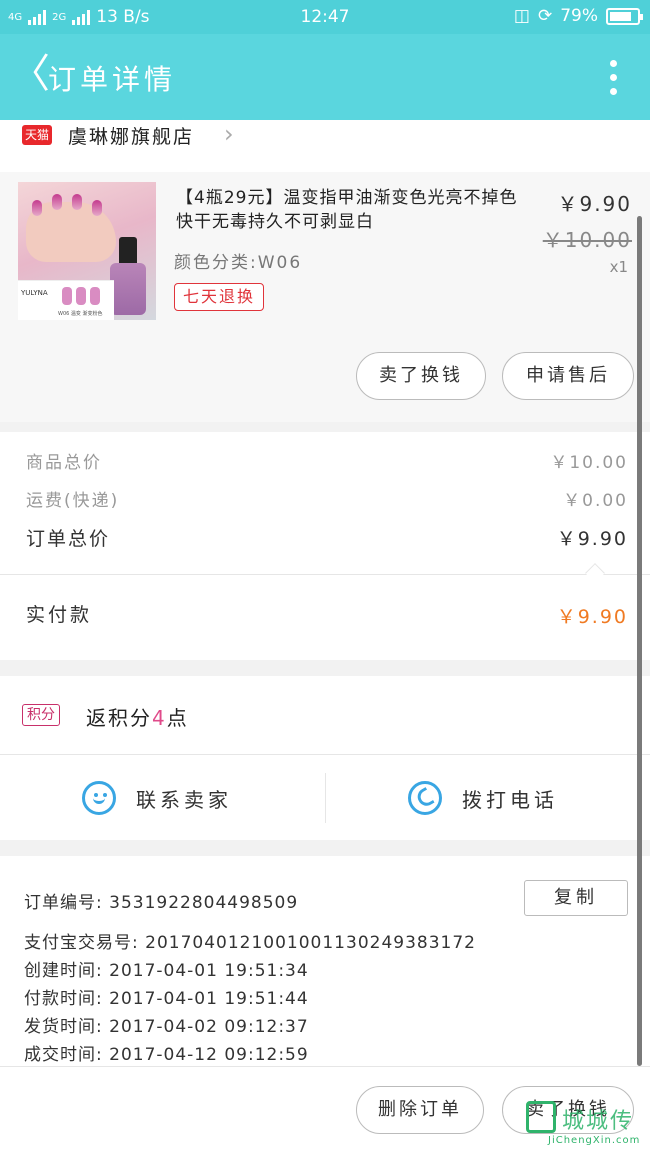 The width and height of the screenshot is (650, 1155). Describe the element at coordinates (219, 297) in the screenshot. I see `seven-day-return-tag: 七天退换` at that location.